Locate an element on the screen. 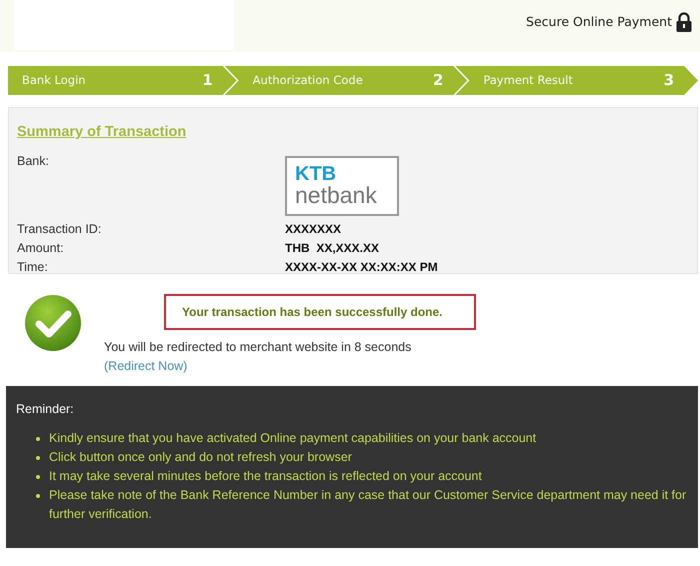 This screenshot has height=566, width=700. summary-title: Summary of Transaction is located at coordinates (102, 132).